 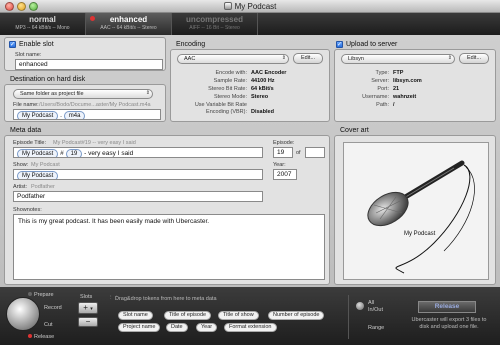 I want to click on token-number-of-episode: 19, so click(x=74, y=153).